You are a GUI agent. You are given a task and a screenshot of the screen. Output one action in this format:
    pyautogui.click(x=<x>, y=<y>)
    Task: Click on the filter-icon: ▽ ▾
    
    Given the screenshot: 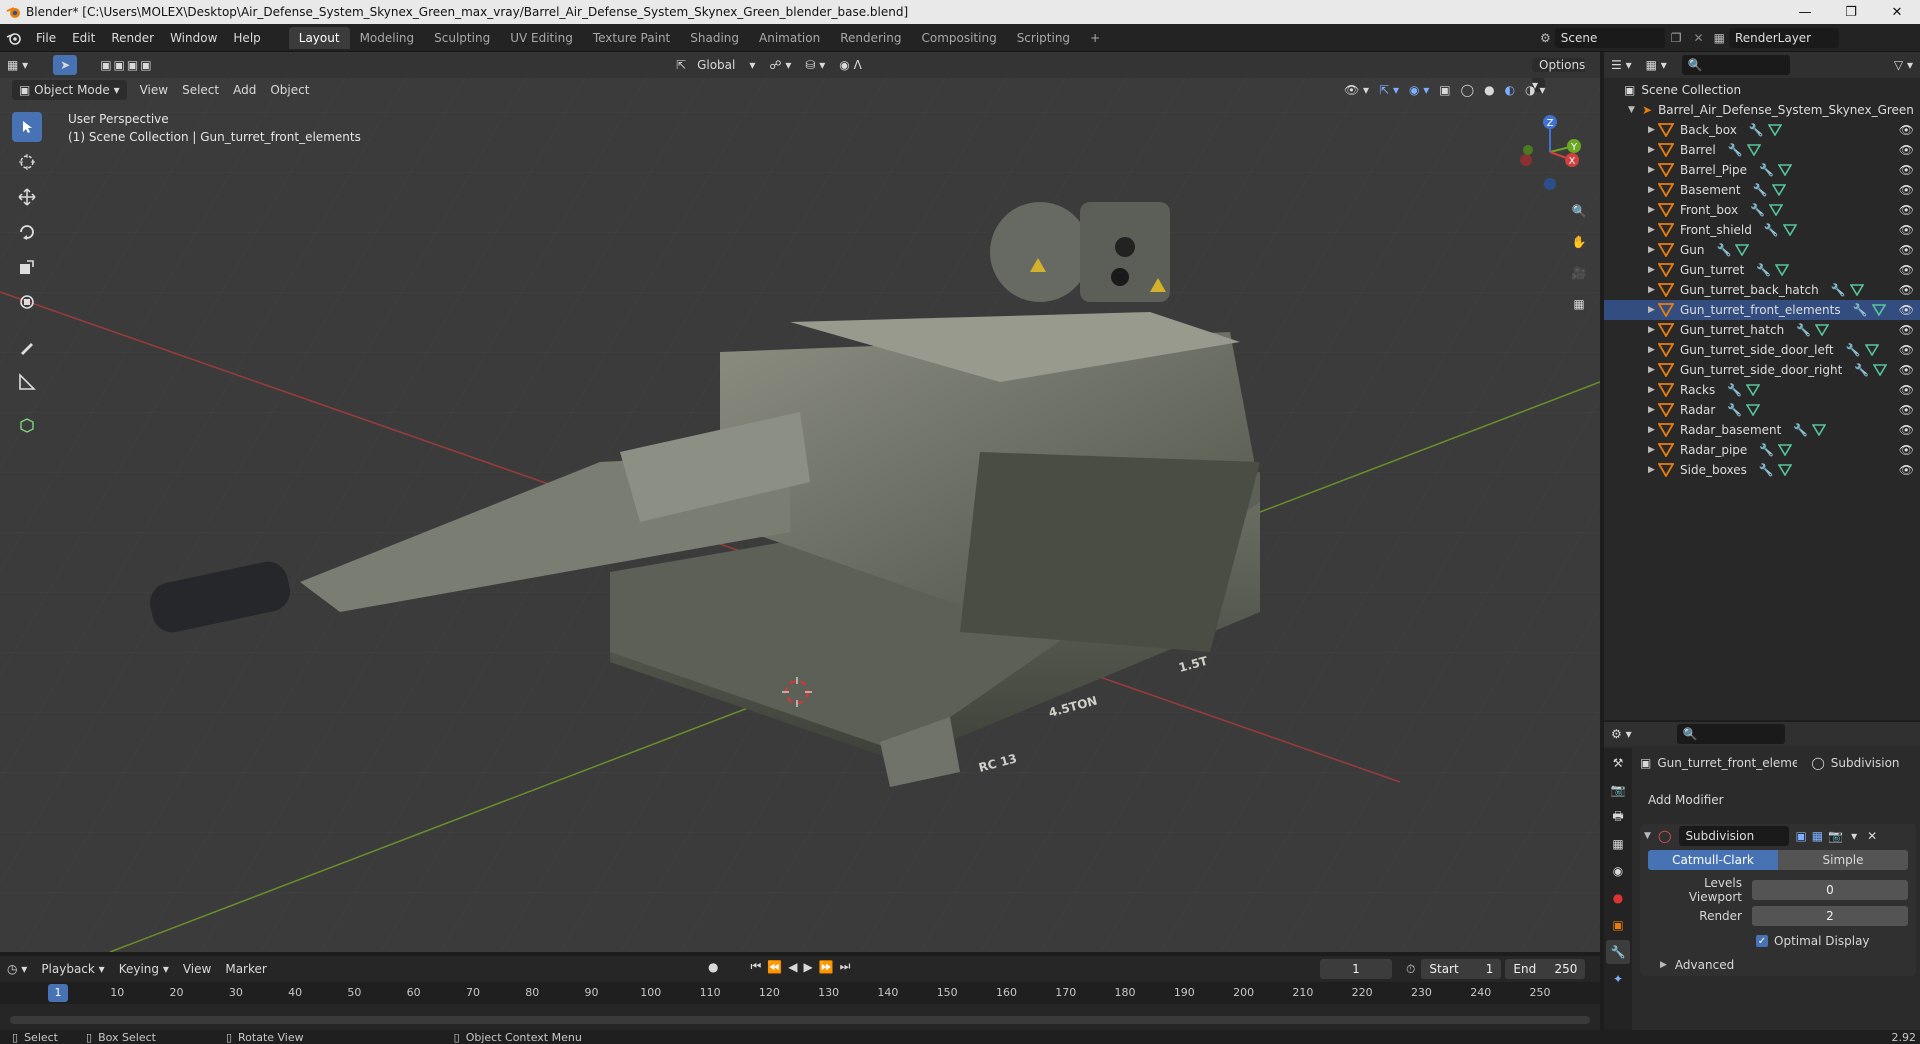 What is the action you would take?
    pyautogui.click(x=1903, y=65)
    